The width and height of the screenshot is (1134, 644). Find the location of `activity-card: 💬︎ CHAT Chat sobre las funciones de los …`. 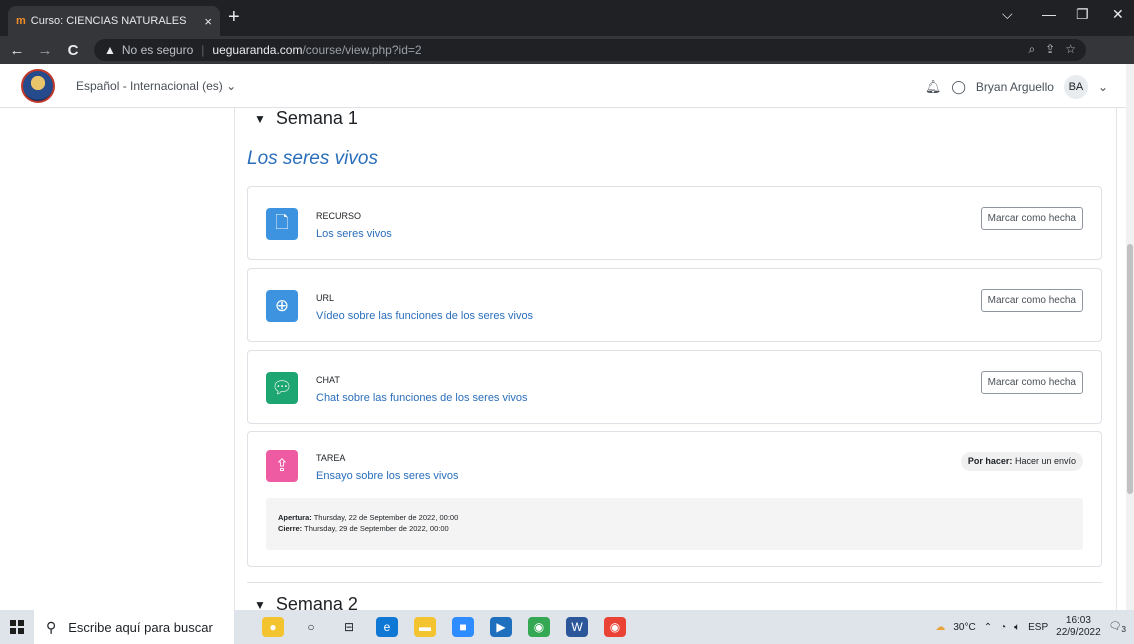

activity-card: 💬︎ CHAT Chat sobre las funciones de los … is located at coordinates (674, 387).